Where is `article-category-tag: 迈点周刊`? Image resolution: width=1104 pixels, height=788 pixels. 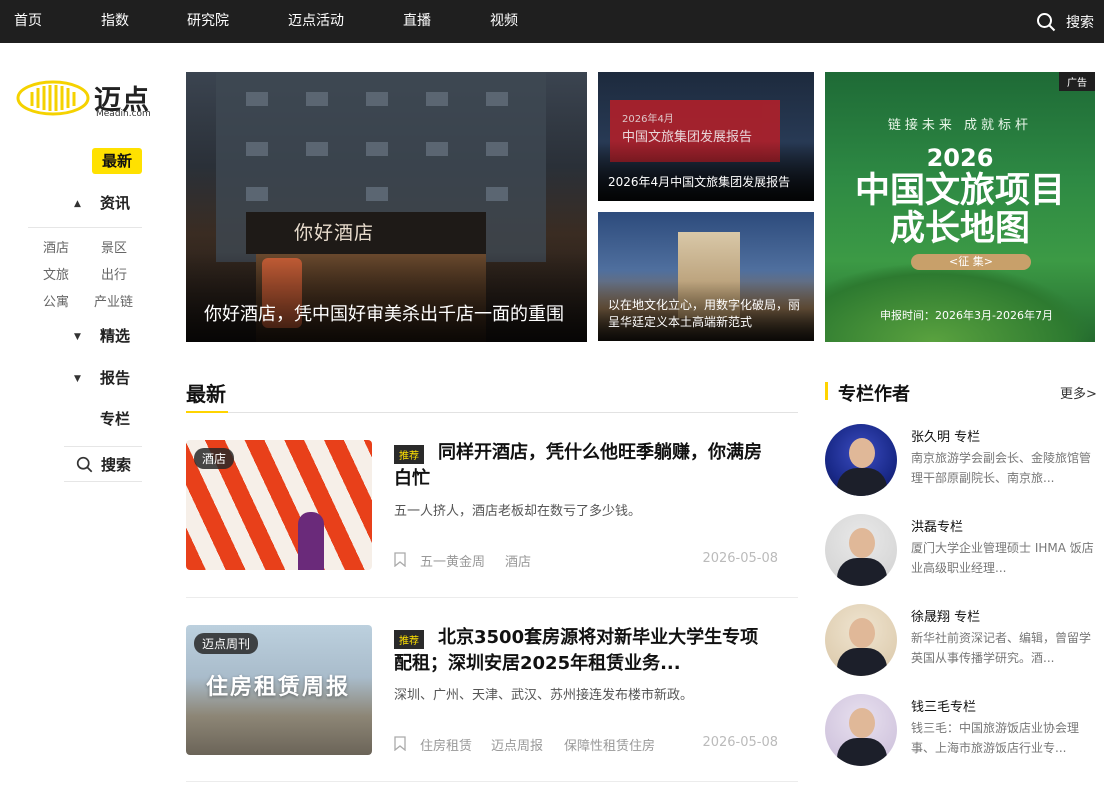
article-category-tag: 迈点周刊 is located at coordinates (226, 643).